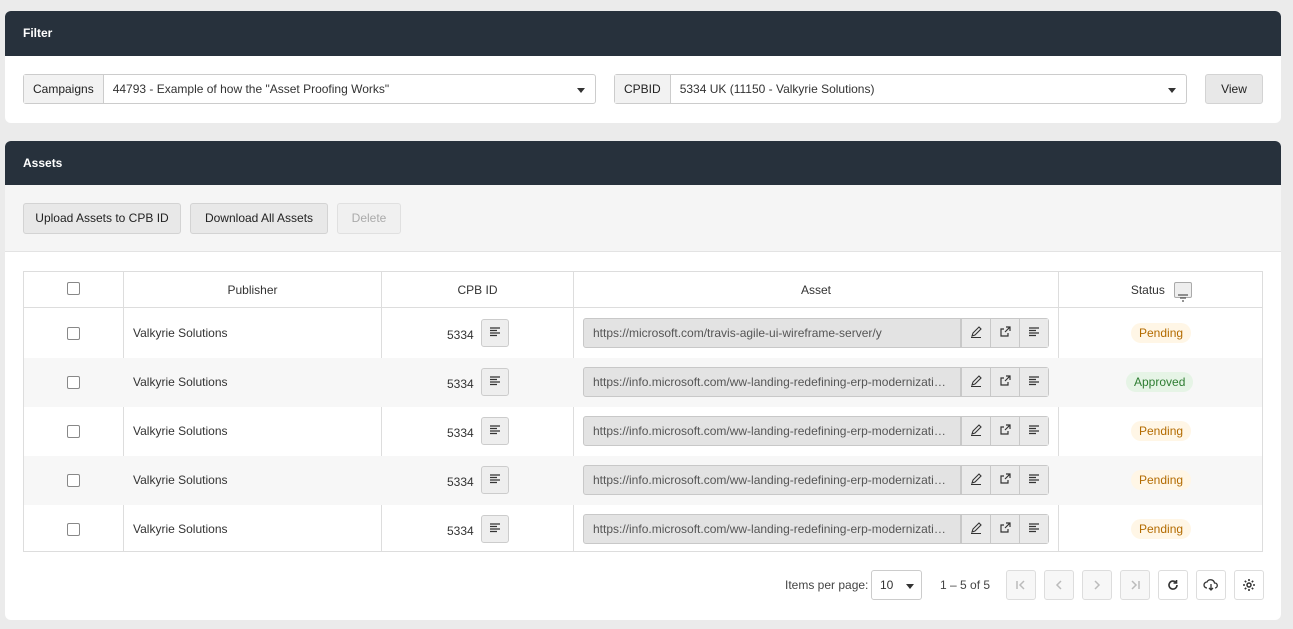 This screenshot has width=1293, height=629. What do you see at coordinates (64, 89) in the screenshot?
I see `campaigns-label: Campaigns` at bounding box center [64, 89].